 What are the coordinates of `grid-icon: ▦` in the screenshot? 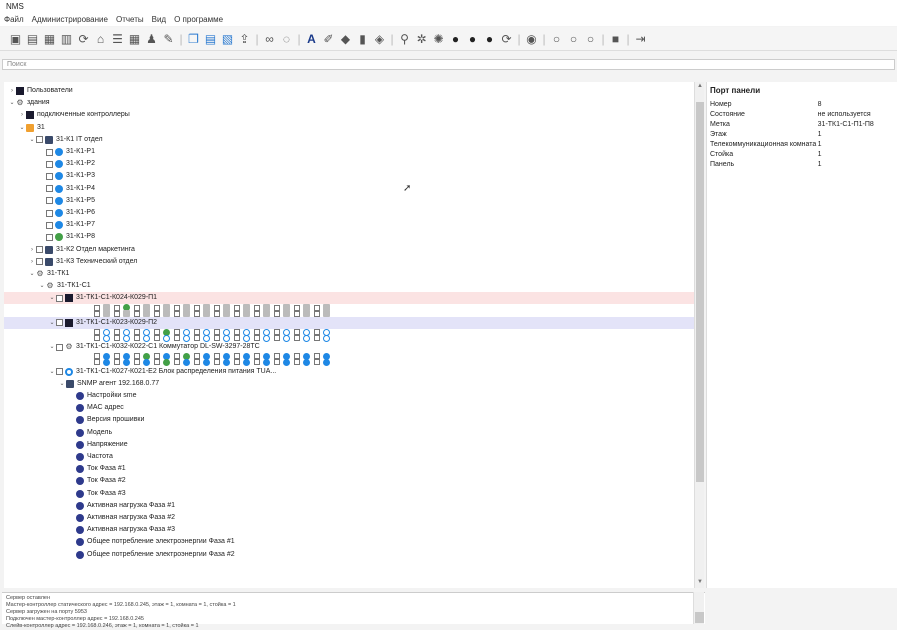 It's located at (134, 38).